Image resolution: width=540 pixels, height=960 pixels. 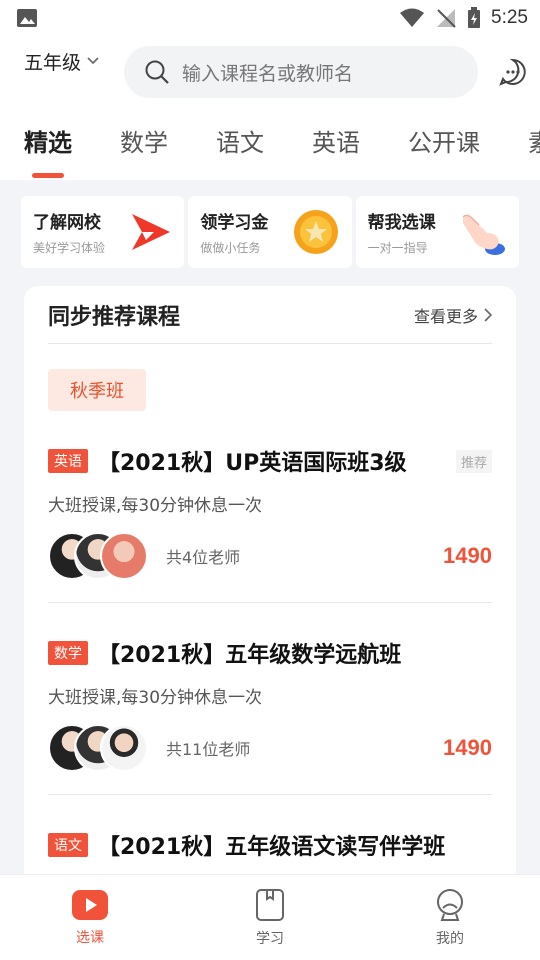 I want to click on teacher-count: 共11位老师, so click(x=208, y=749).